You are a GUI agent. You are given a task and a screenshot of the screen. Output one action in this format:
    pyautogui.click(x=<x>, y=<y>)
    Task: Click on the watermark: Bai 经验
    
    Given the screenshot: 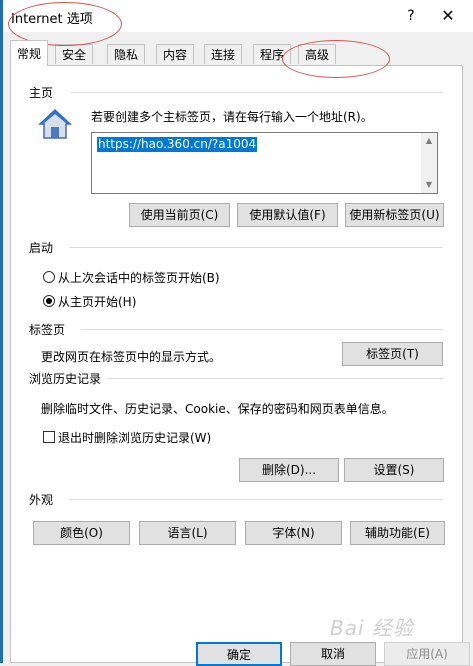 What is the action you would take?
    pyautogui.click(x=372, y=628)
    